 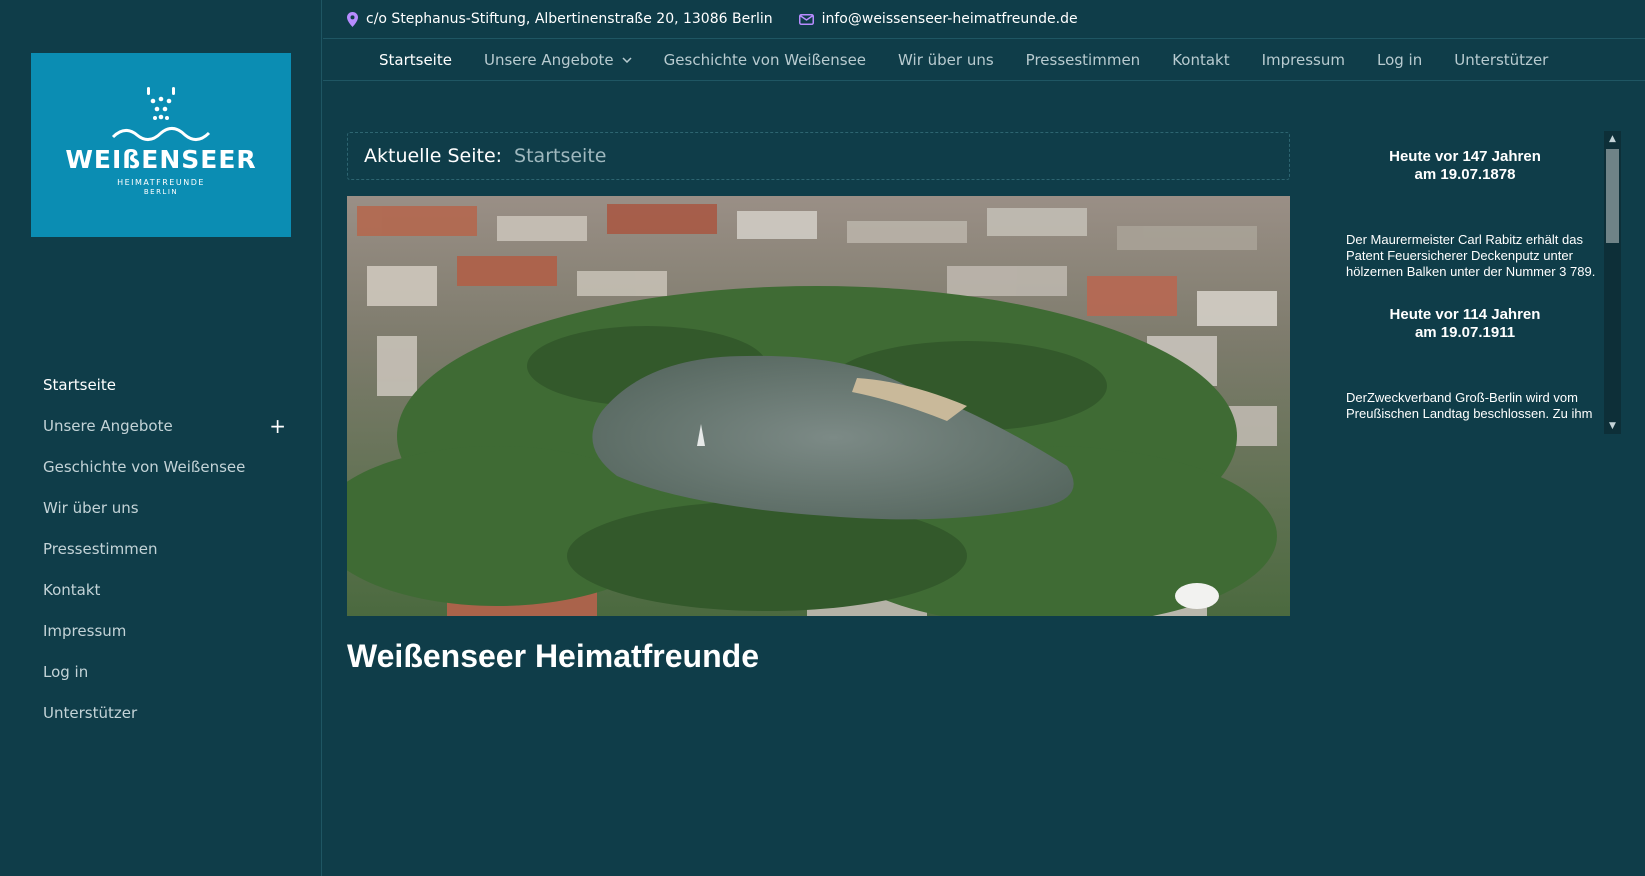 I want to click on history-entry-heading: Heute vor 147 Jahren am 19.07.1878, so click(x=1465, y=166).